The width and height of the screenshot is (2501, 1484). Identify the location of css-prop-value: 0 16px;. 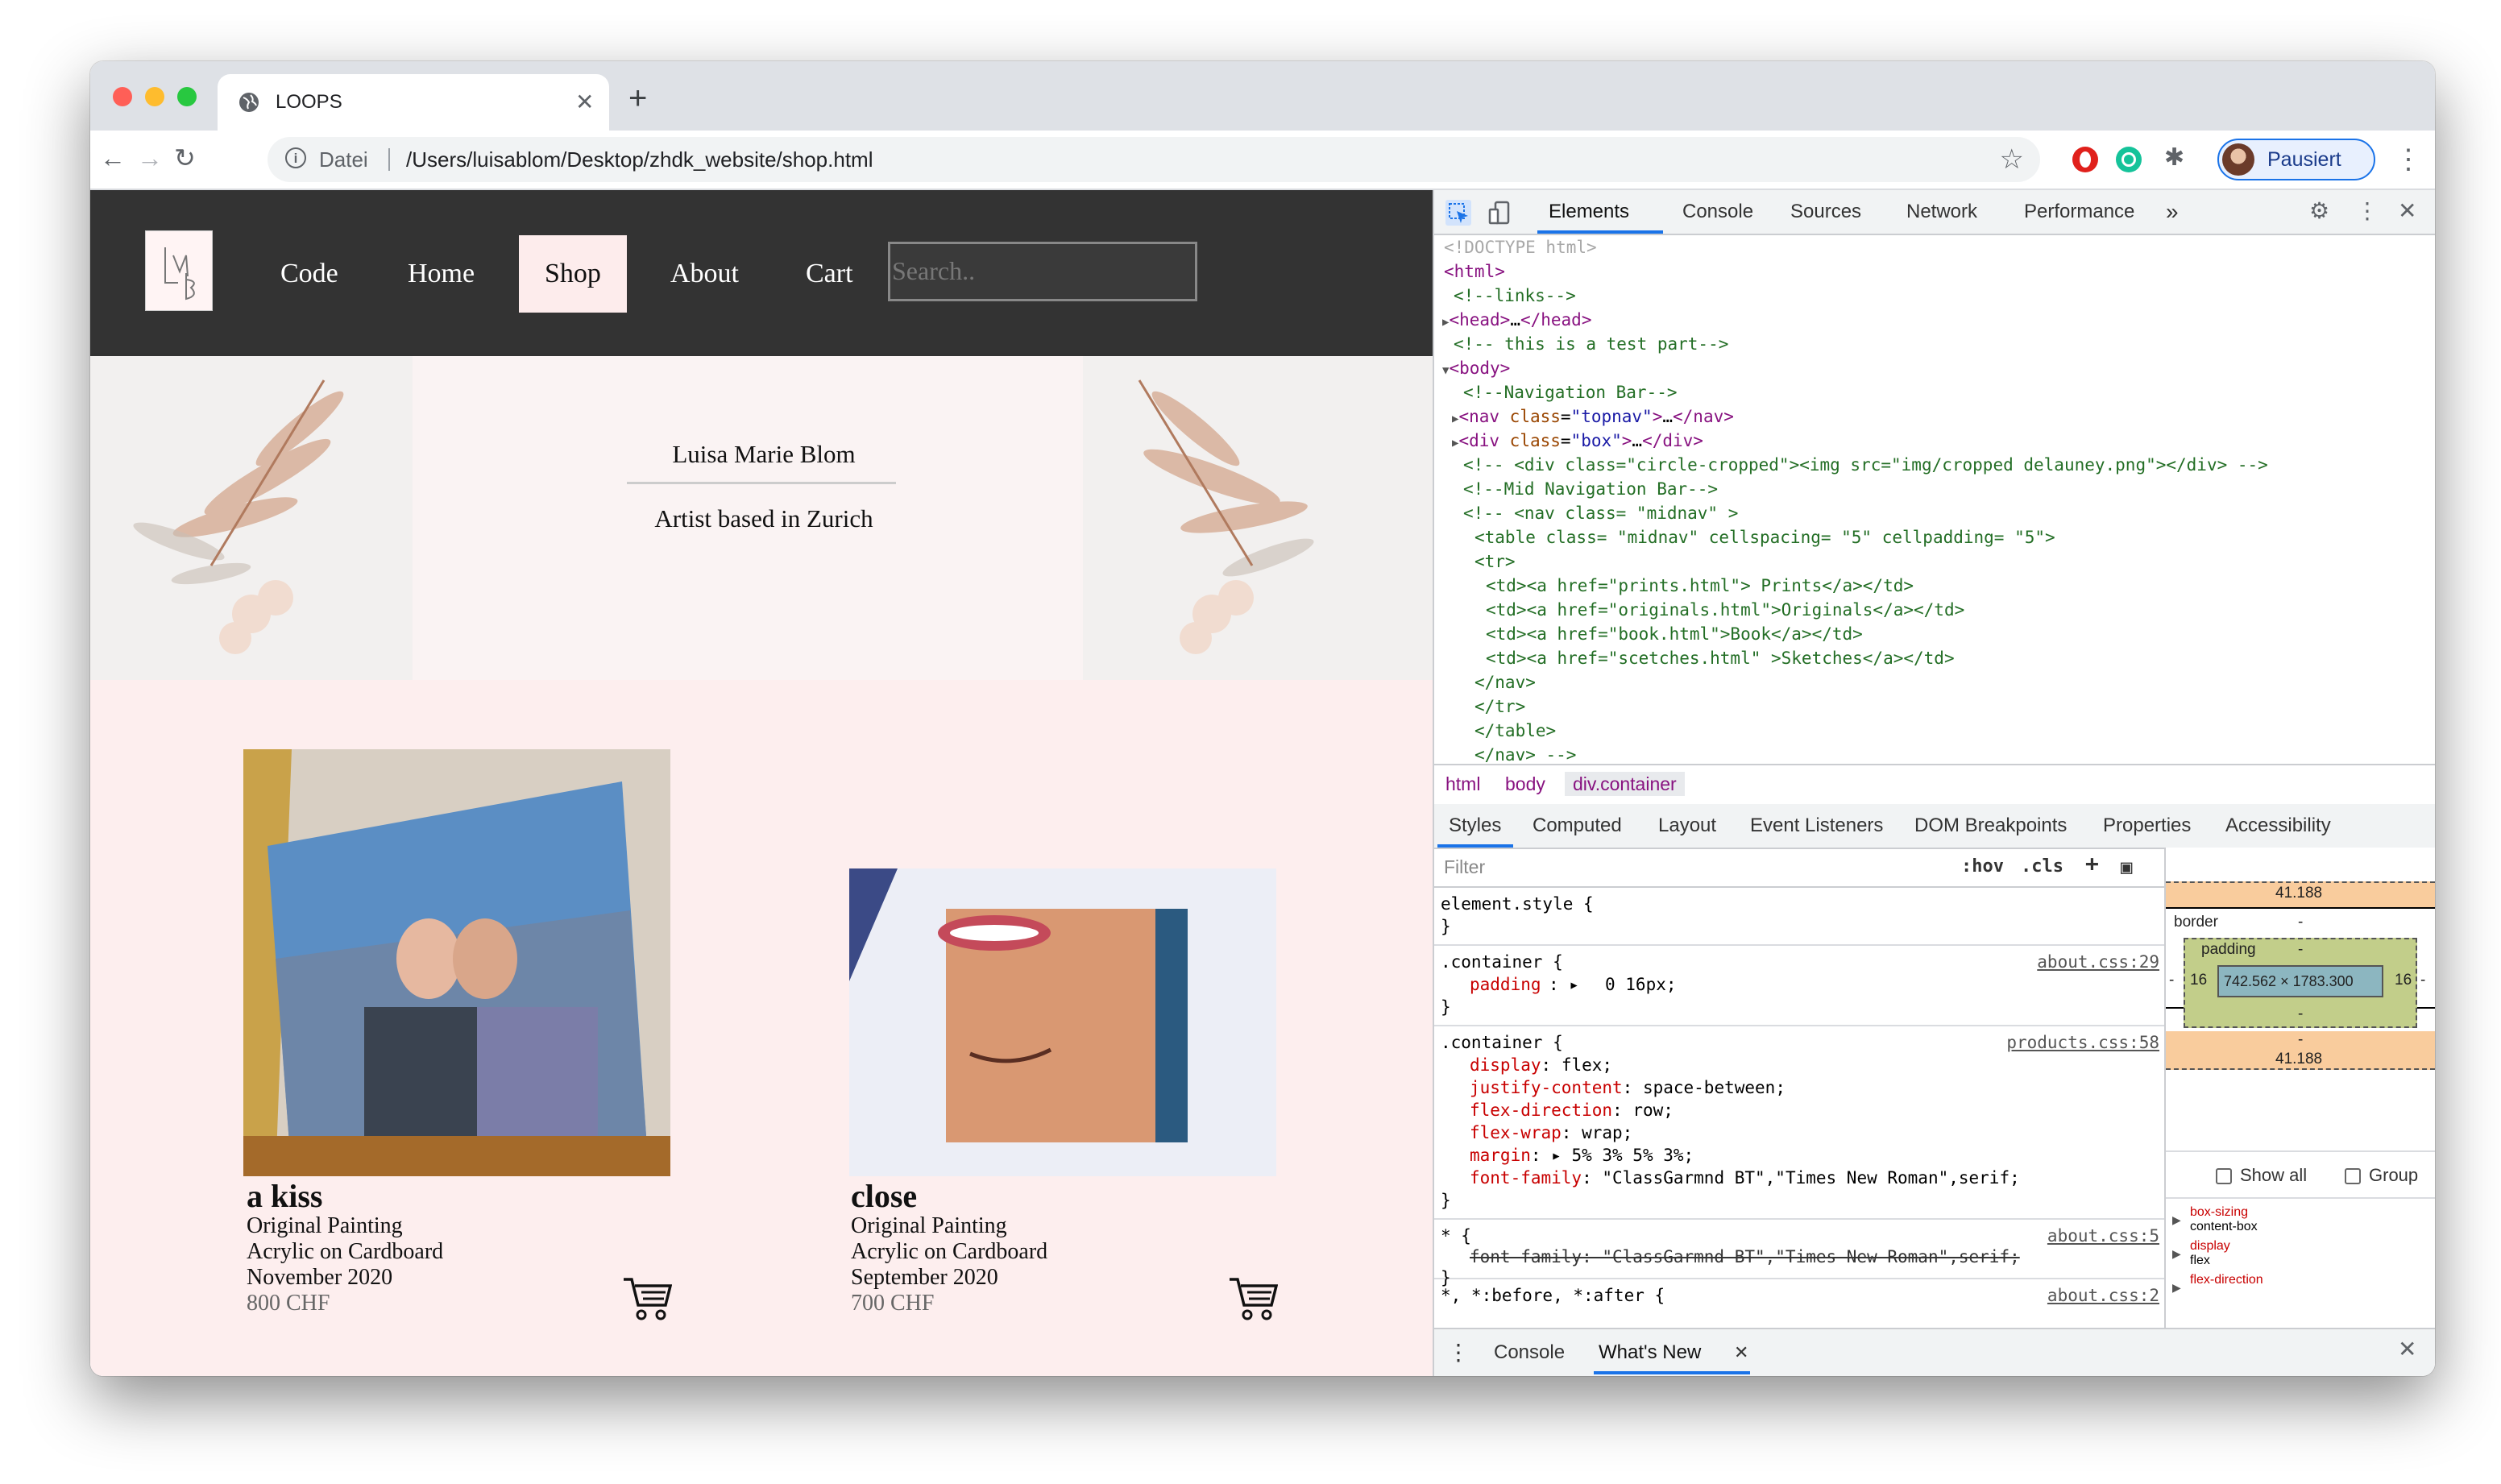
(1641, 984).